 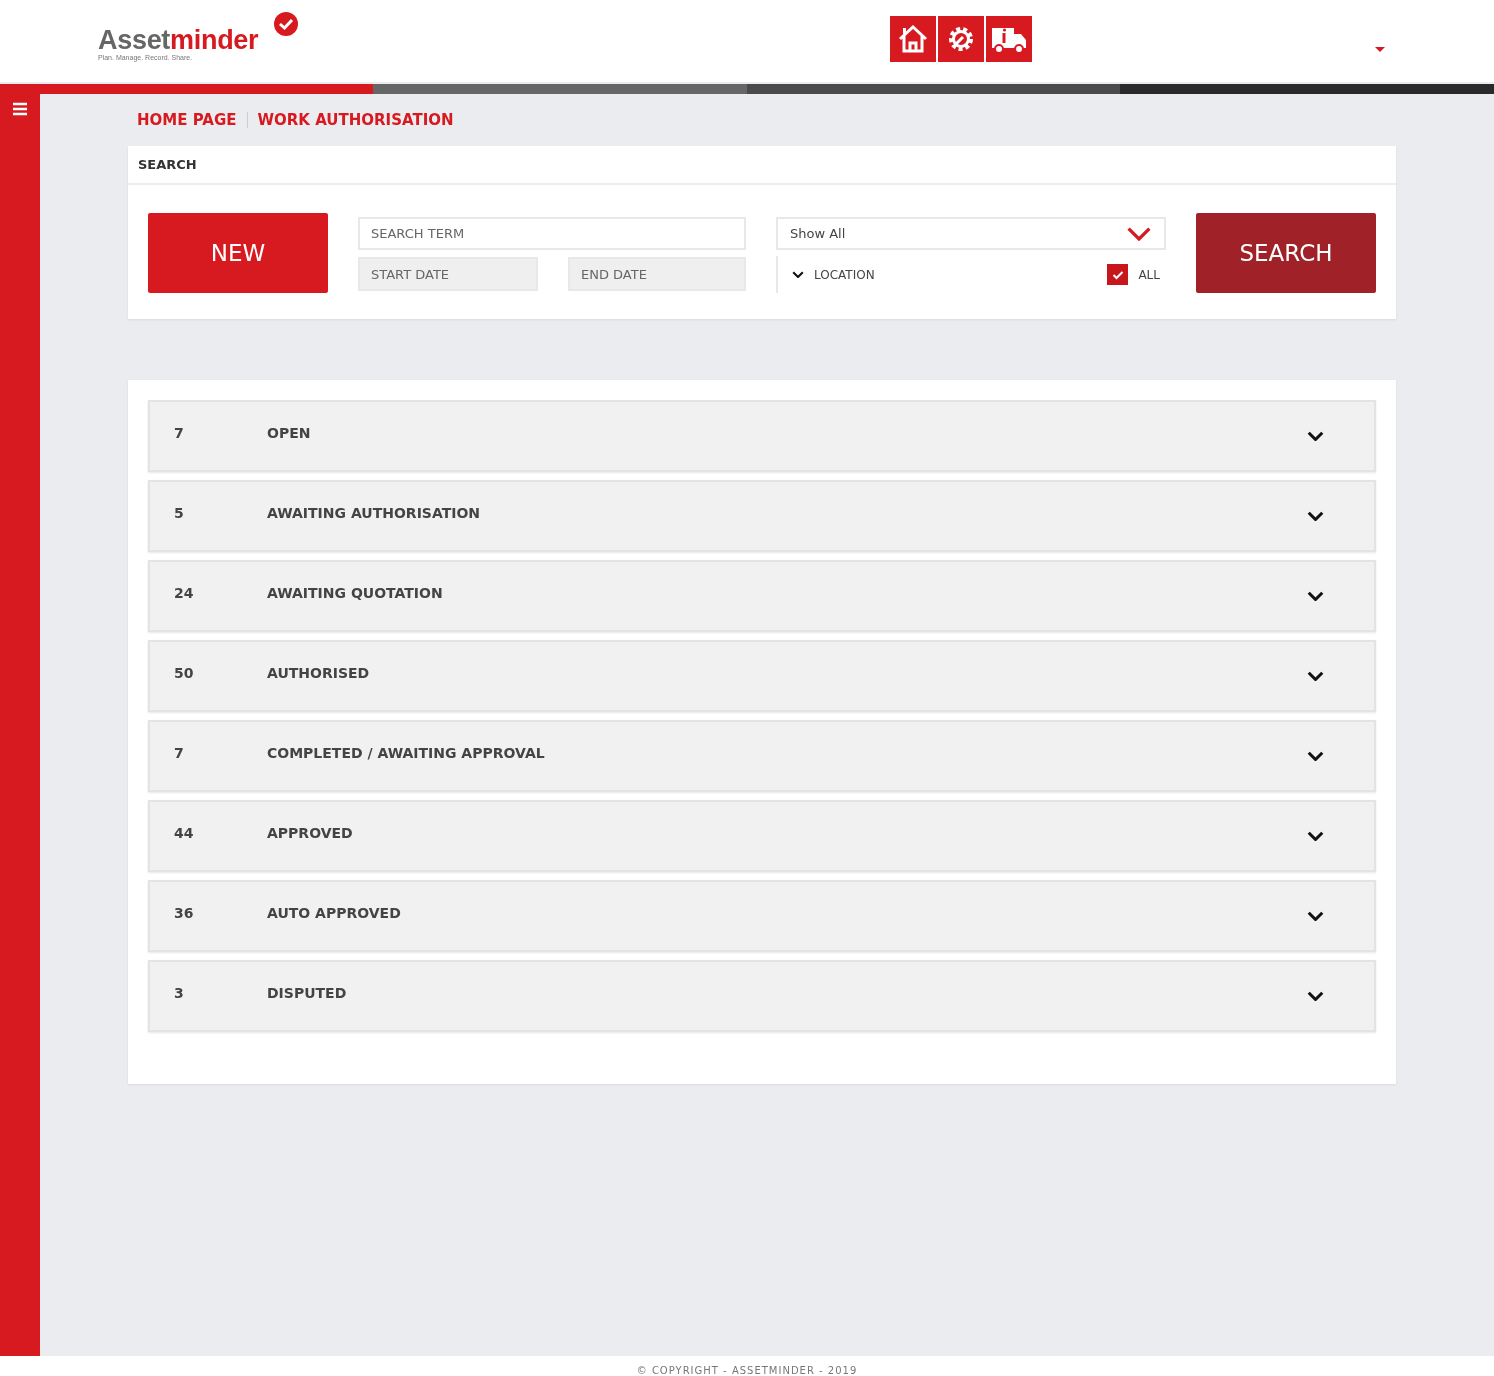 What do you see at coordinates (762, 996) in the screenshot?
I see `status-row: 3 DISPUTED` at bounding box center [762, 996].